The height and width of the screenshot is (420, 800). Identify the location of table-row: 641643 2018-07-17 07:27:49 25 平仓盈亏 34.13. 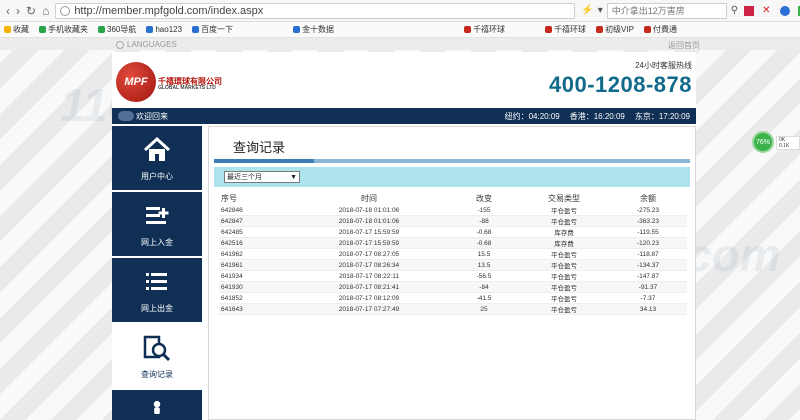
(453, 309).